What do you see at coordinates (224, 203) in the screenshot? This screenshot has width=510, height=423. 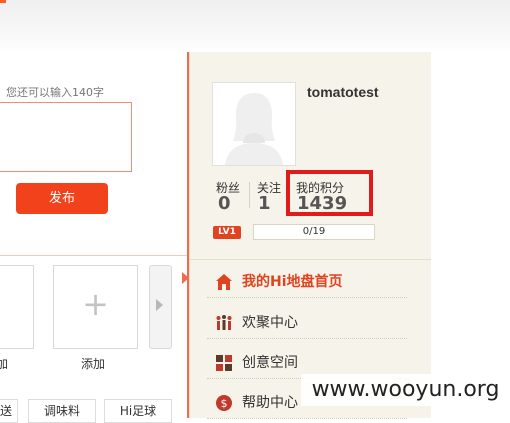 I see `fans-count: 0` at bounding box center [224, 203].